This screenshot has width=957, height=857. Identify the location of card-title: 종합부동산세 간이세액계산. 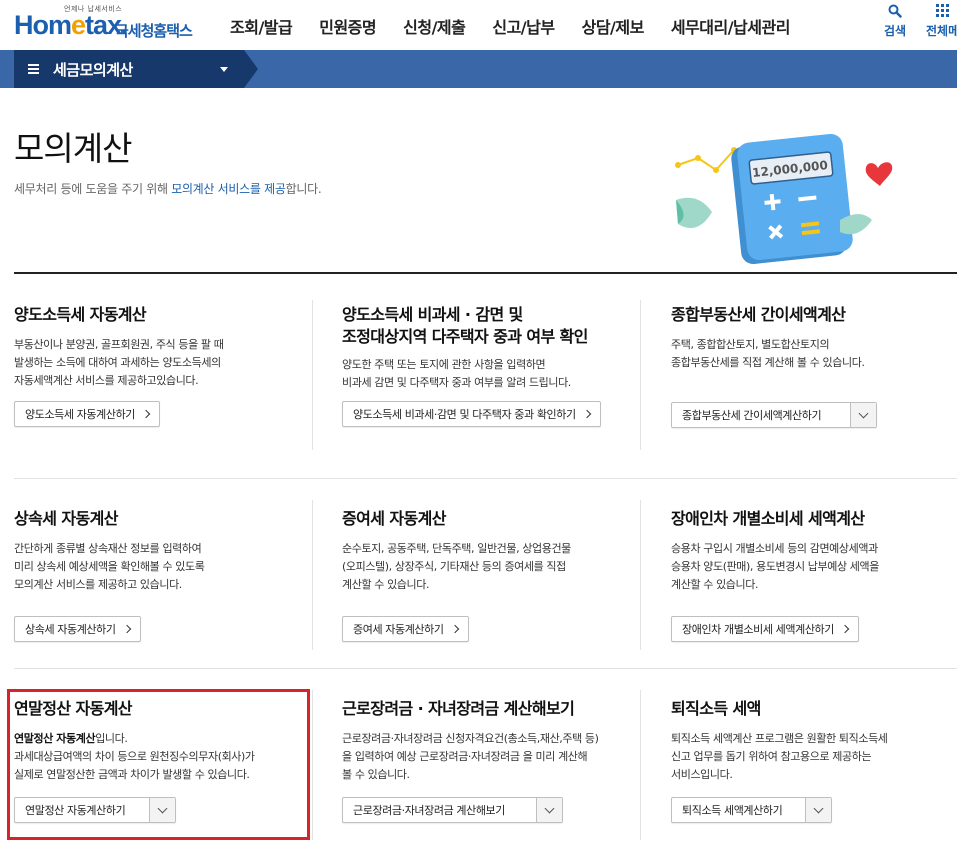
(758, 314).